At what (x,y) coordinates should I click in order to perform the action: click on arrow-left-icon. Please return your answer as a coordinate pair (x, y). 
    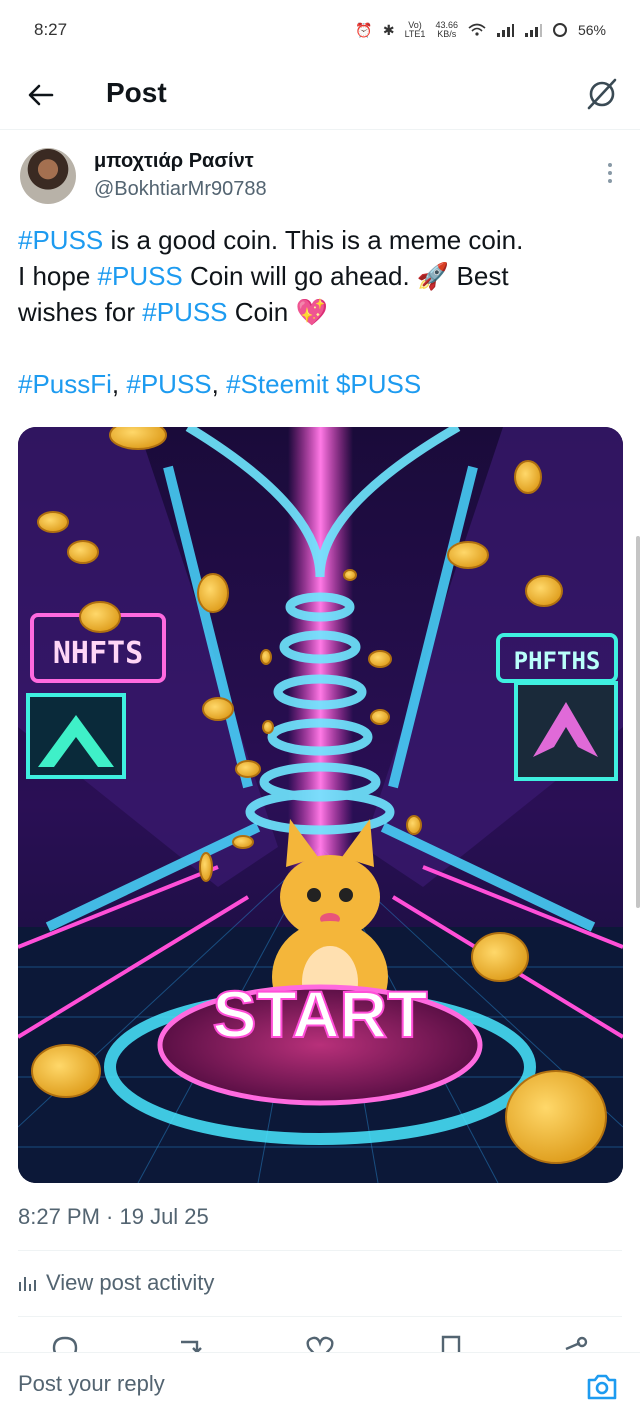
    Looking at the image, I should click on (41, 95).